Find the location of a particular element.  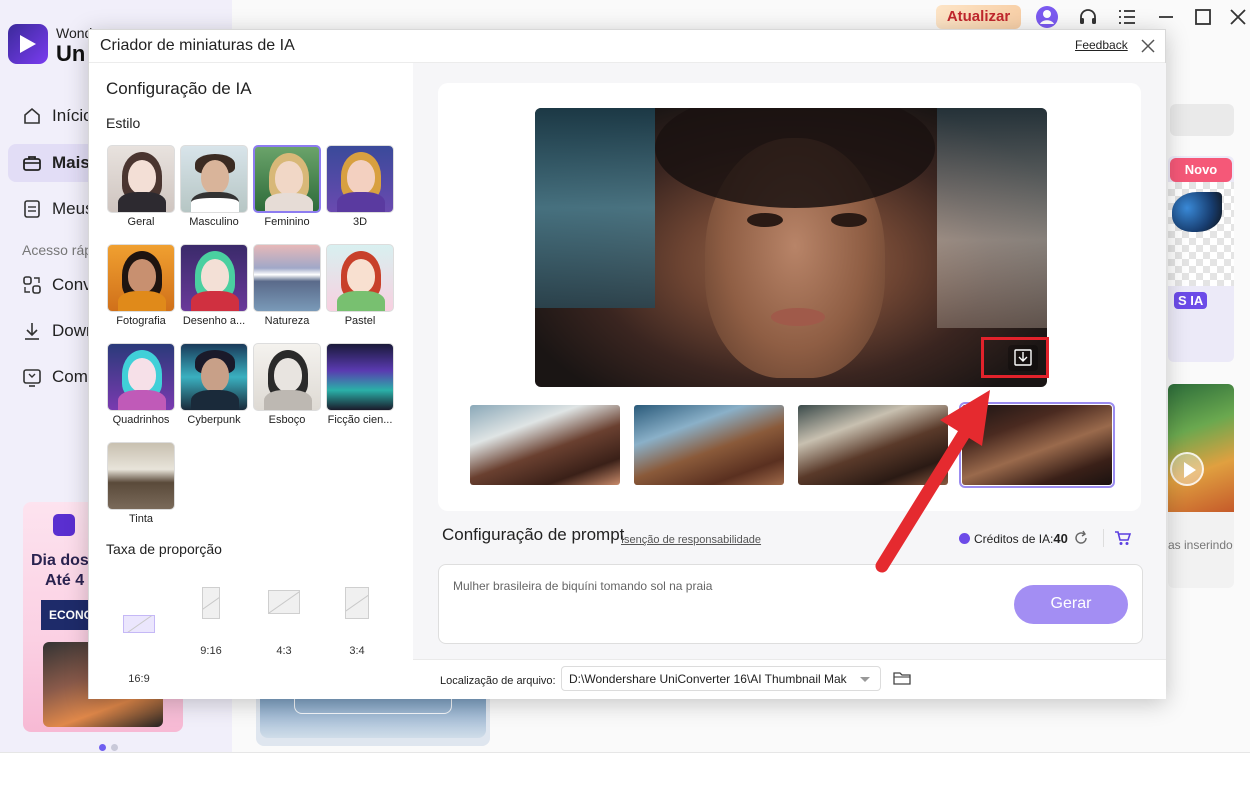

folder-icon is located at coordinates (902, 678).